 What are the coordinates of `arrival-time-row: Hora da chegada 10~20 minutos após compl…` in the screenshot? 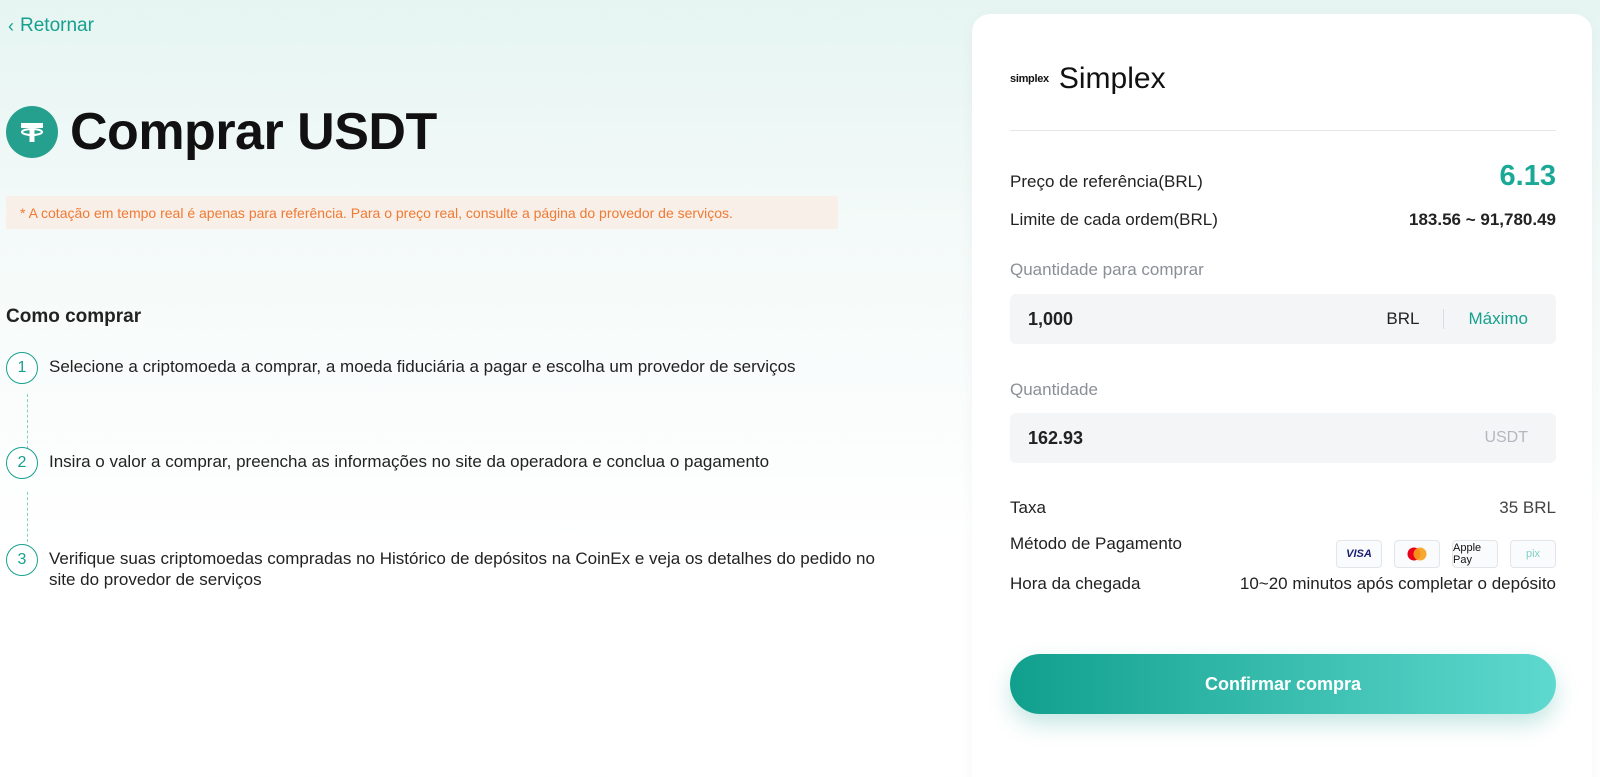 It's located at (1283, 584).